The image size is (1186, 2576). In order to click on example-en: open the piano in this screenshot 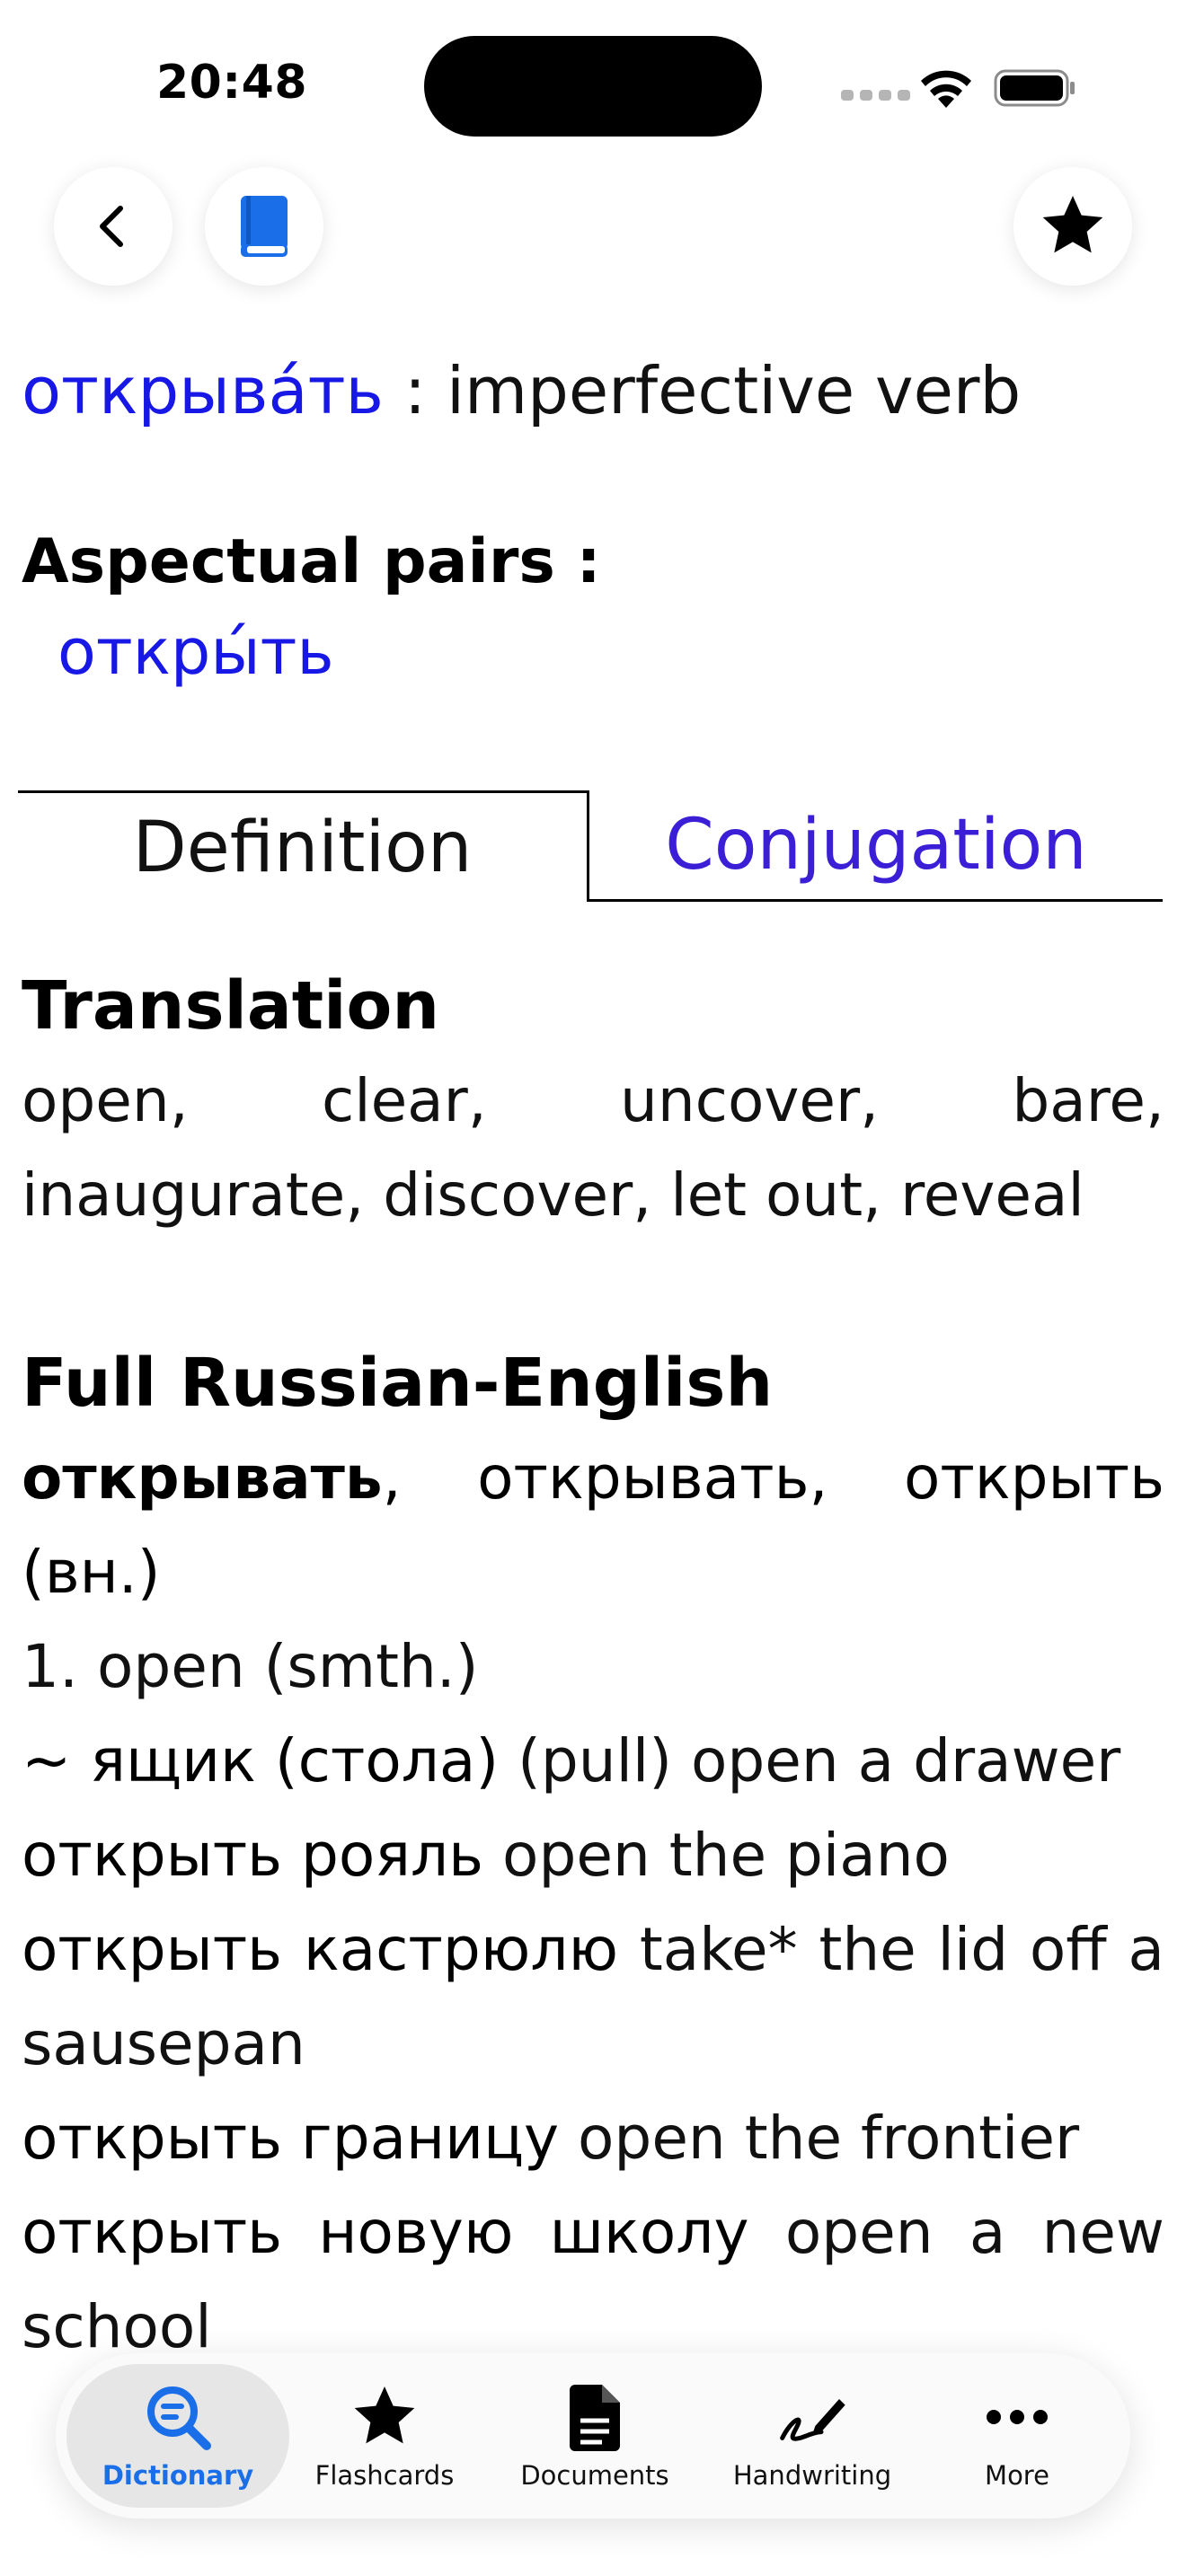, I will do `click(716, 1855)`.